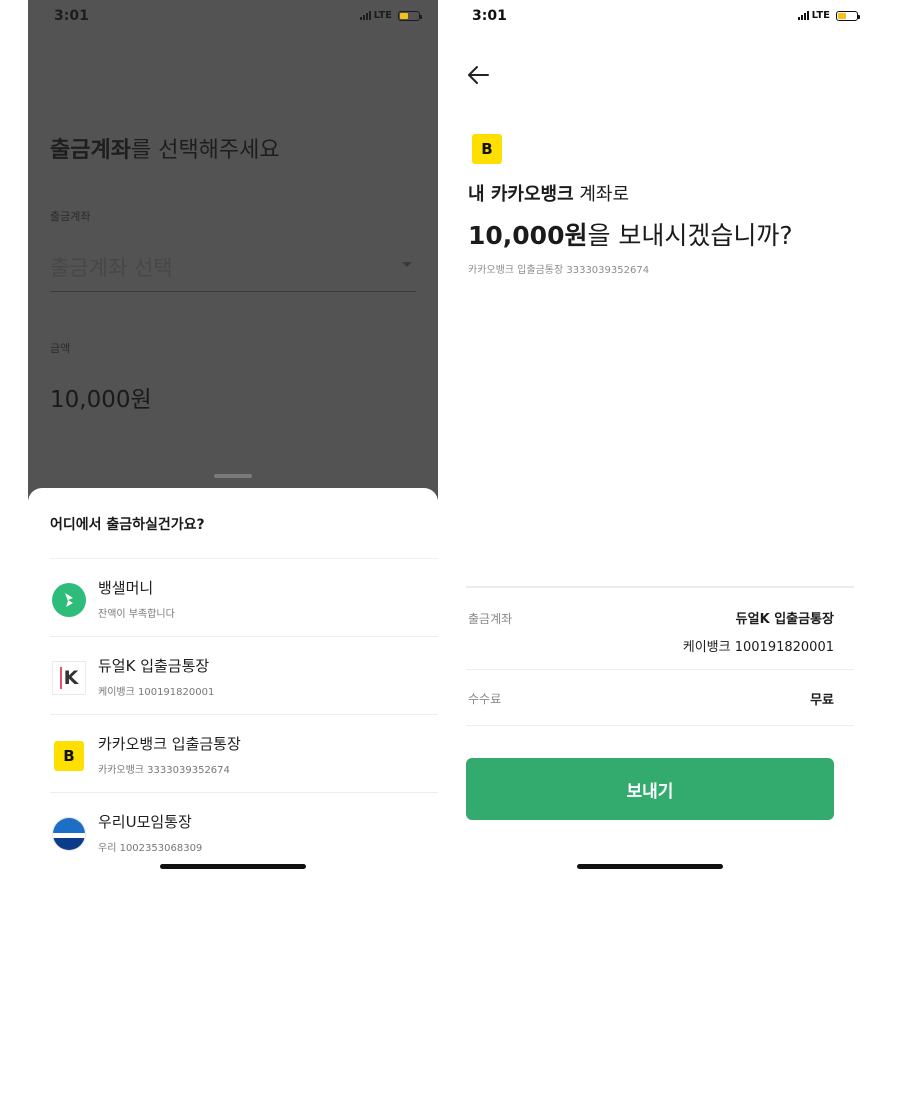  What do you see at coordinates (485, 699) in the screenshot?
I see `fee-label: 수수료` at bounding box center [485, 699].